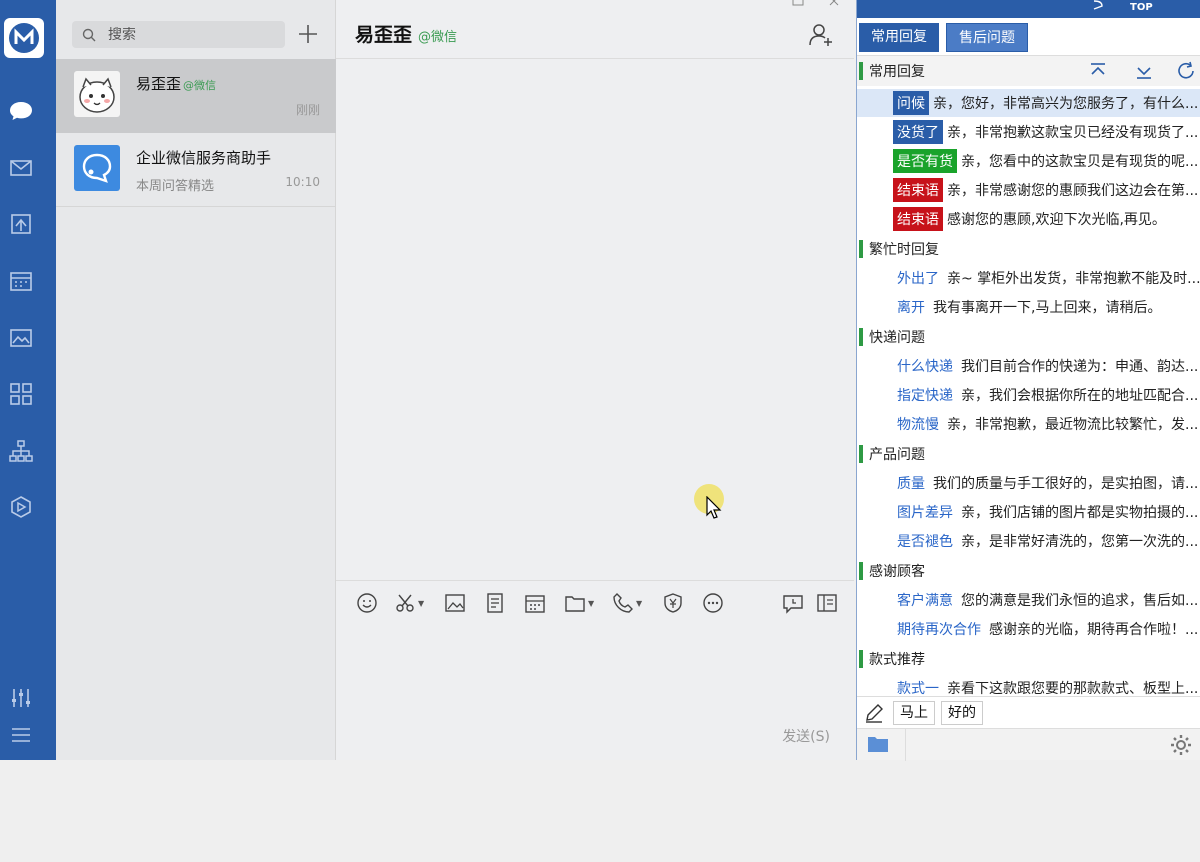  I want to click on category-header: 产品问题, so click(1028, 454).